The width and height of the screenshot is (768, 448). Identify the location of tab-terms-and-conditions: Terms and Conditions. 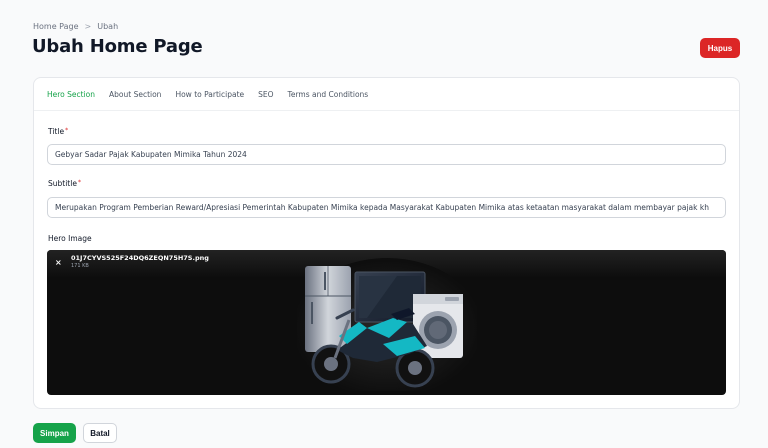
(328, 94).